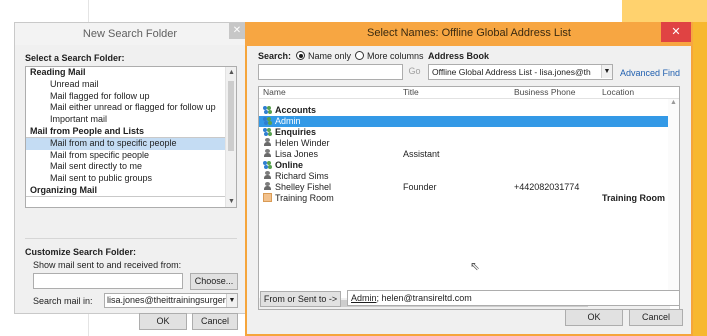 The height and width of the screenshot is (336, 707). What do you see at coordinates (289, 165) in the screenshot?
I see `cell-name-text: Online` at bounding box center [289, 165].